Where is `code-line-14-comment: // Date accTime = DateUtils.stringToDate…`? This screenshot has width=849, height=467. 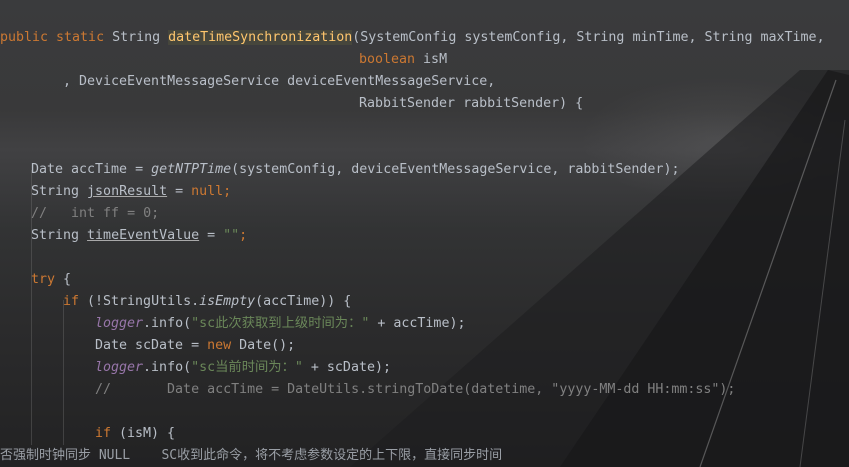
code-line-14-comment: // Date accTime = DateUtils.stringToDate… is located at coordinates (415, 389).